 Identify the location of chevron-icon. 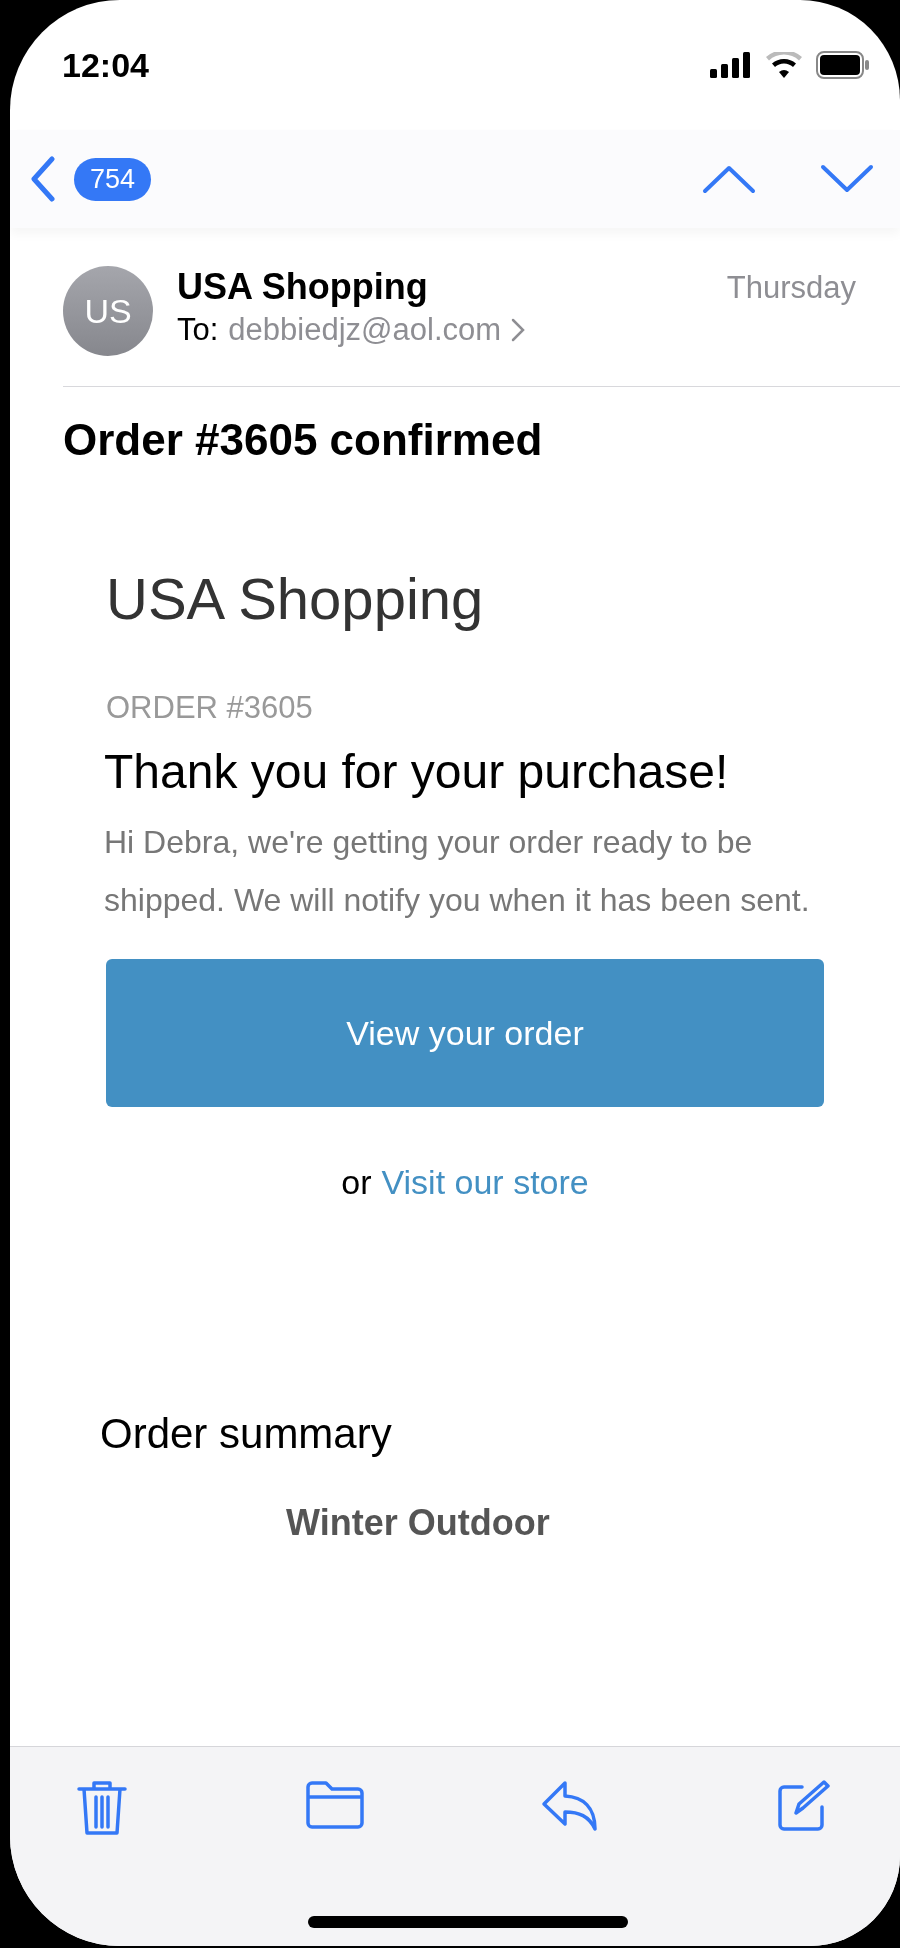
(518, 330).